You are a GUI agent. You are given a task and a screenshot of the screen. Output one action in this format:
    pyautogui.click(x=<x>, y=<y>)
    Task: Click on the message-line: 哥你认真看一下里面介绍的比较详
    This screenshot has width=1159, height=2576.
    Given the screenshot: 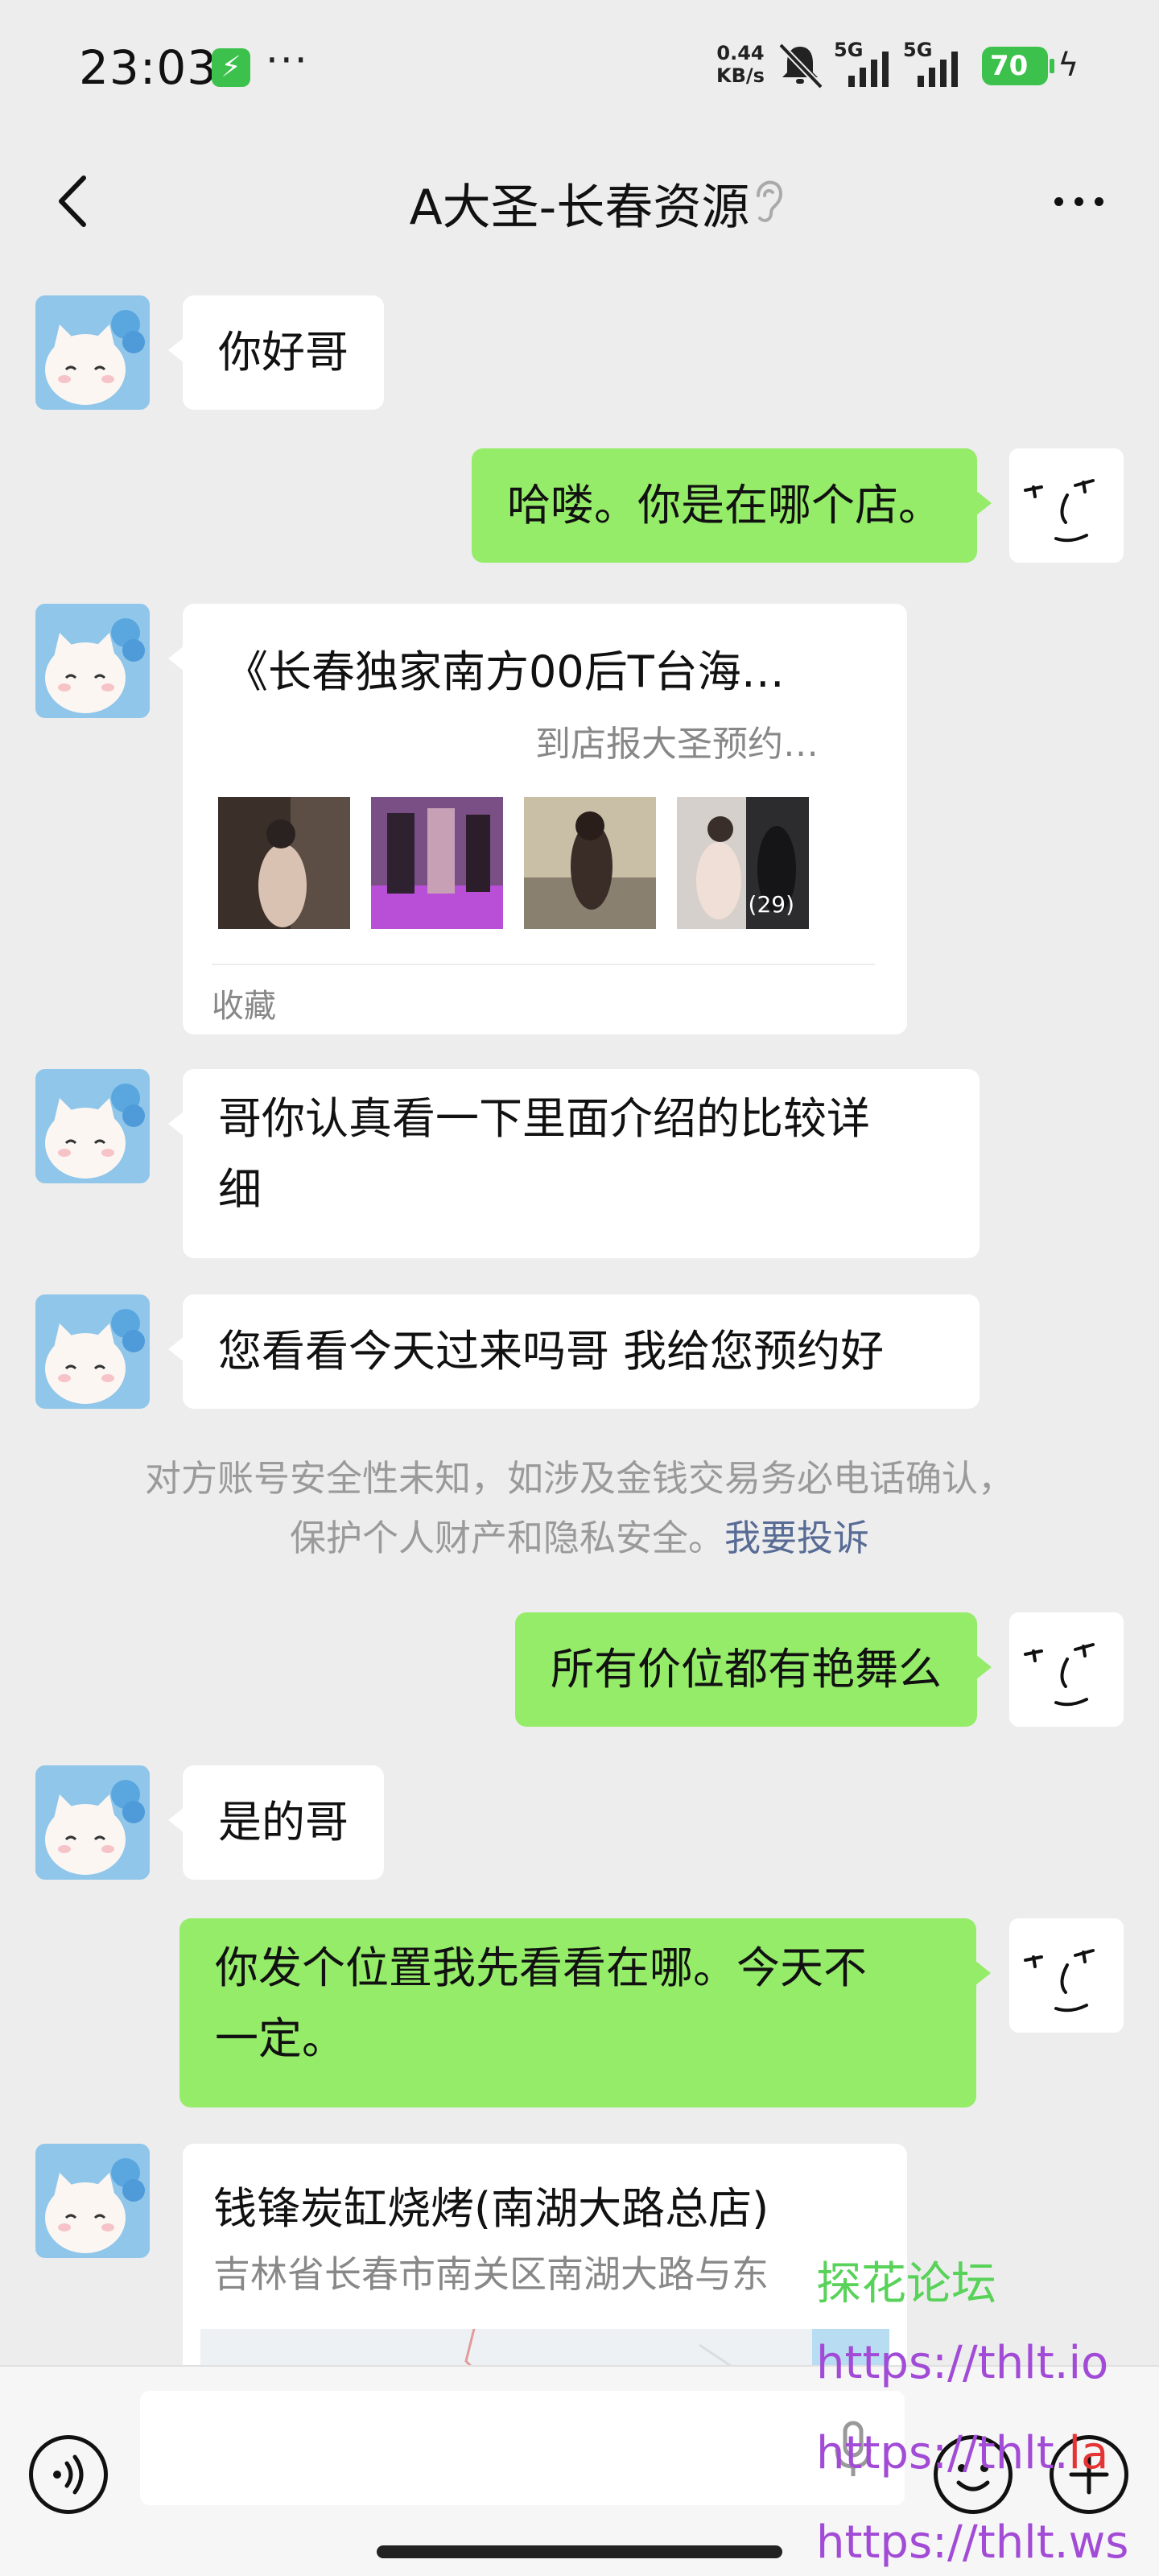 What is the action you would take?
    pyautogui.click(x=544, y=1118)
    